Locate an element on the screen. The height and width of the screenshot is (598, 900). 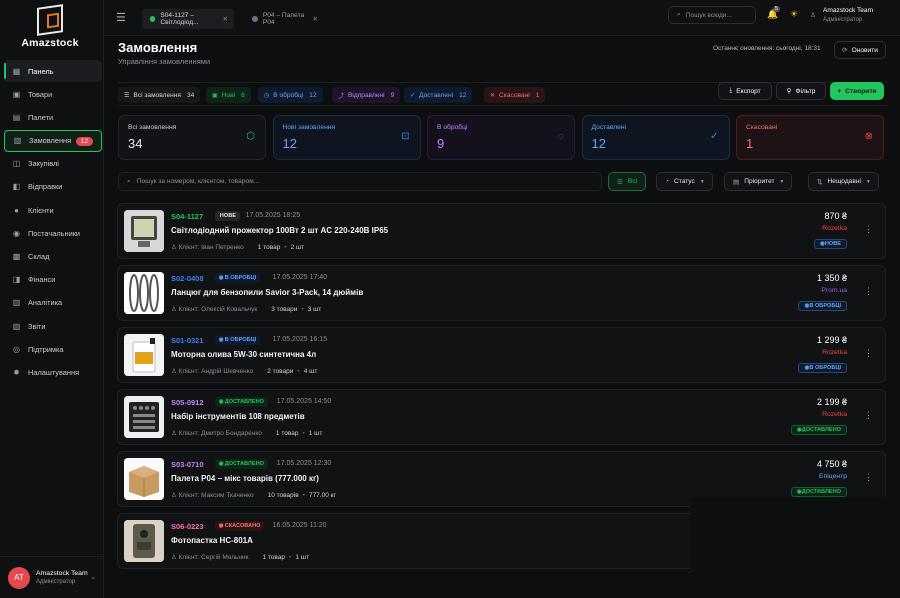
pallet-icon: ▤ is located at coordinates (16, 117).